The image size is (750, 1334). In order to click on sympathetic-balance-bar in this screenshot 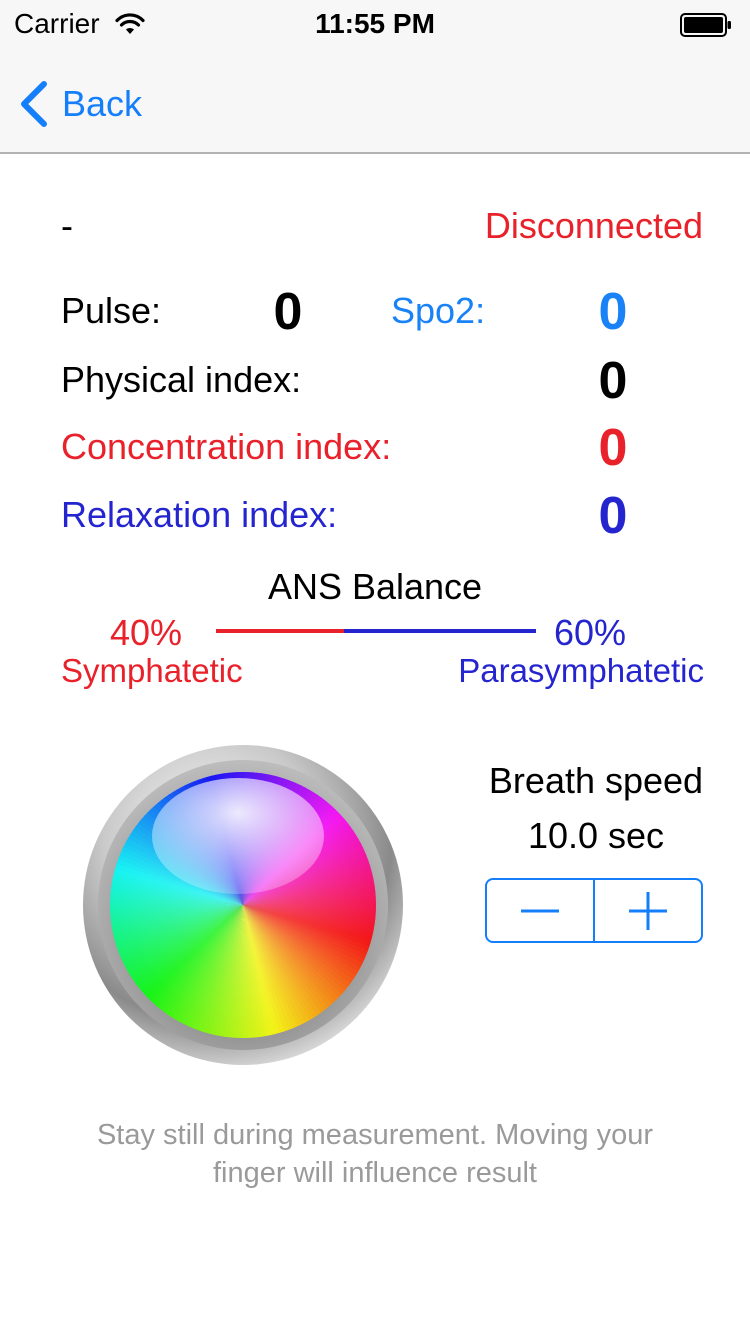, I will do `click(280, 631)`.